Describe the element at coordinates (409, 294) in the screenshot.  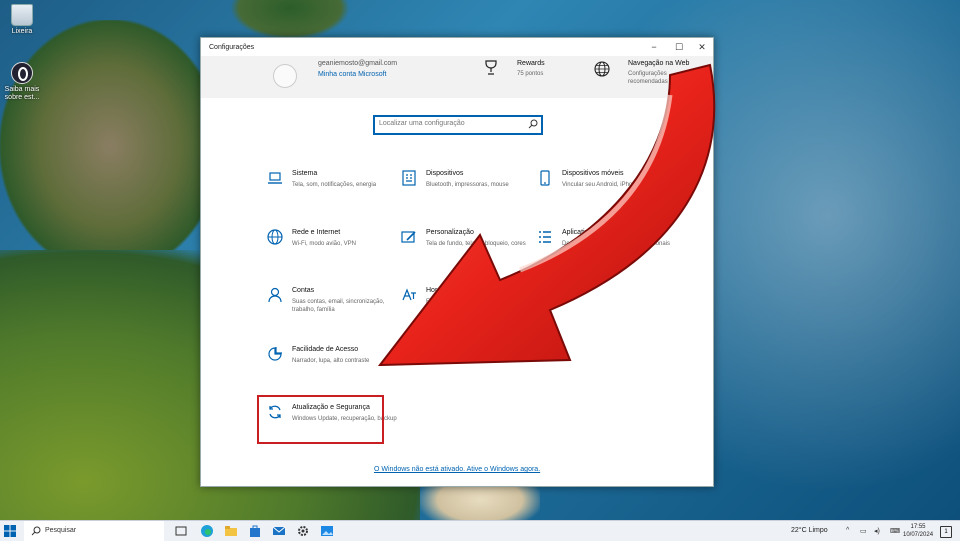
I see `language-icon` at that location.